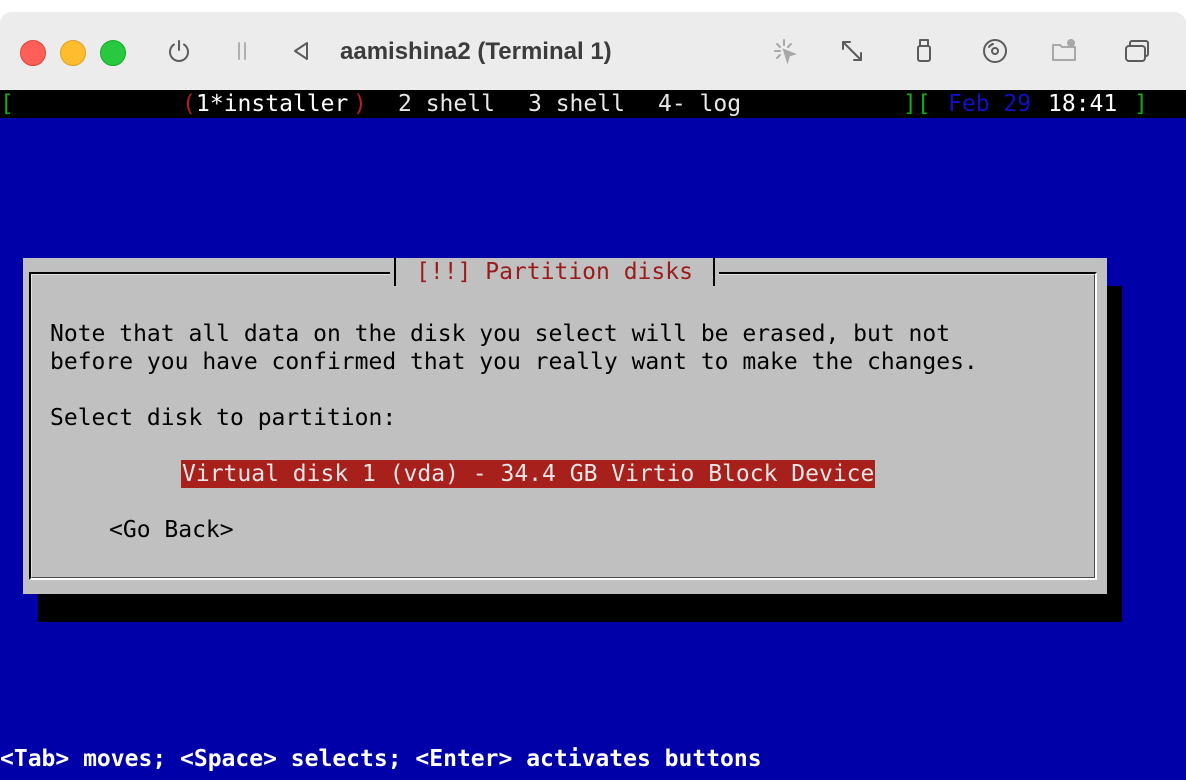 The height and width of the screenshot is (780, 1186). I want to click on statusbar-date: Feb 29, so click(990, 104).